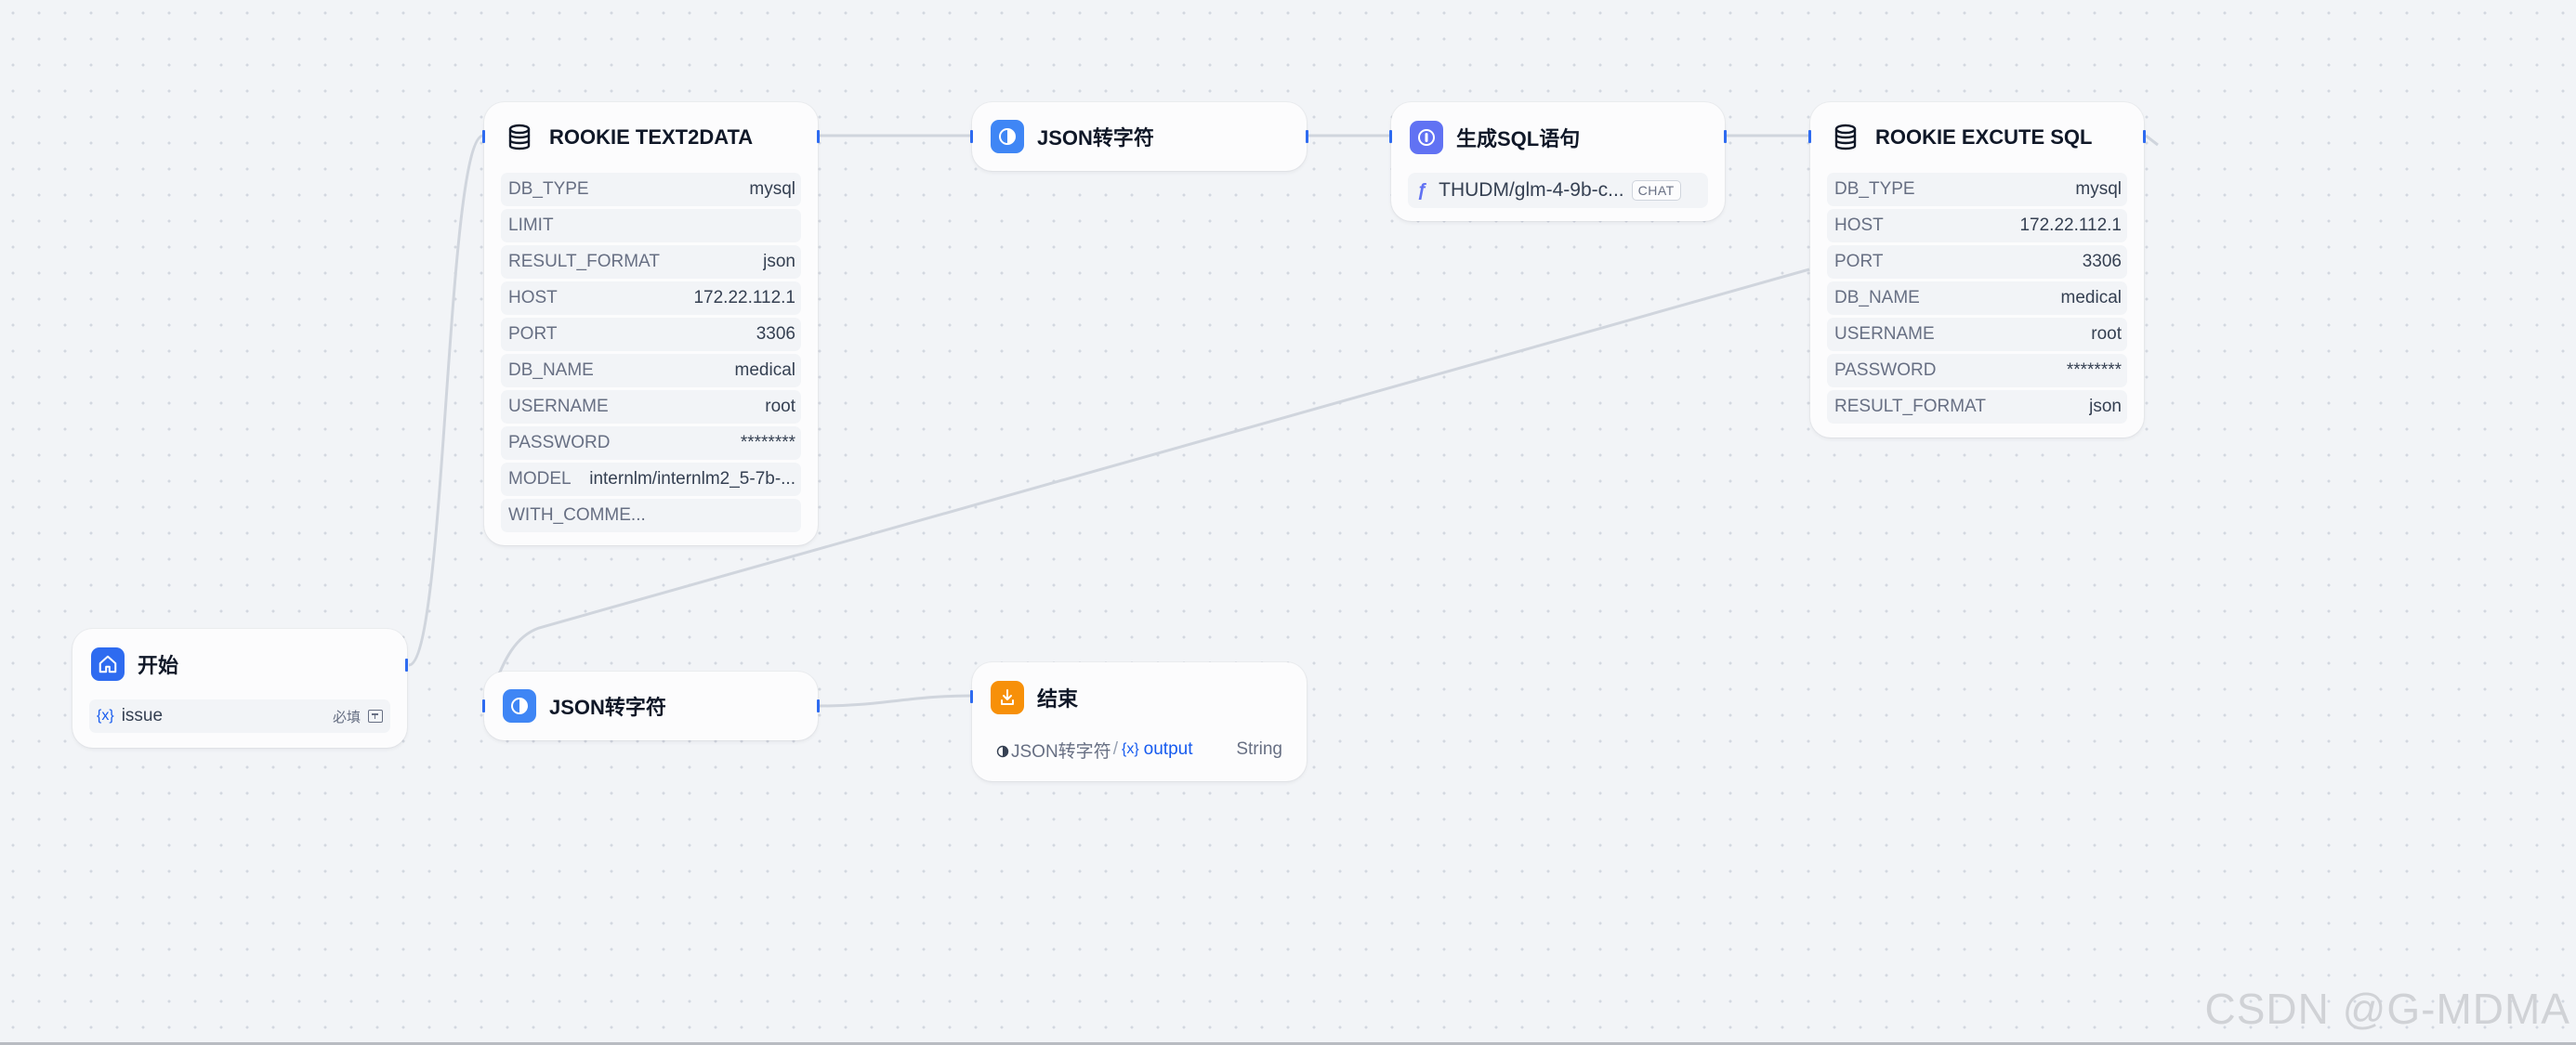  I want to click on node-json-to-string-1: JSON转字符, so click(1139, 136).